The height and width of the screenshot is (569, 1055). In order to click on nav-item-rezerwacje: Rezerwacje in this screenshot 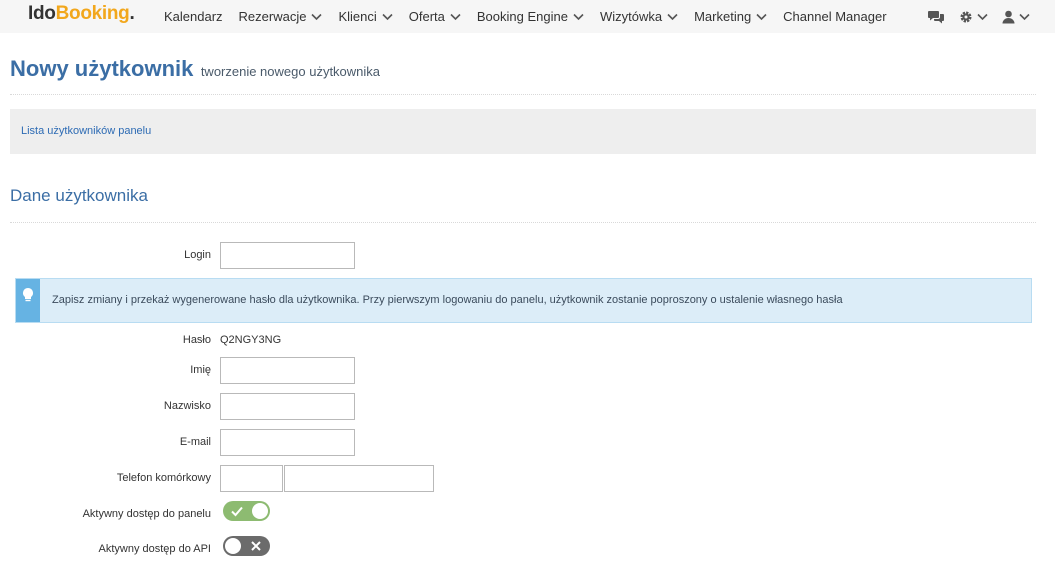, I will do `click(281, 16)`.